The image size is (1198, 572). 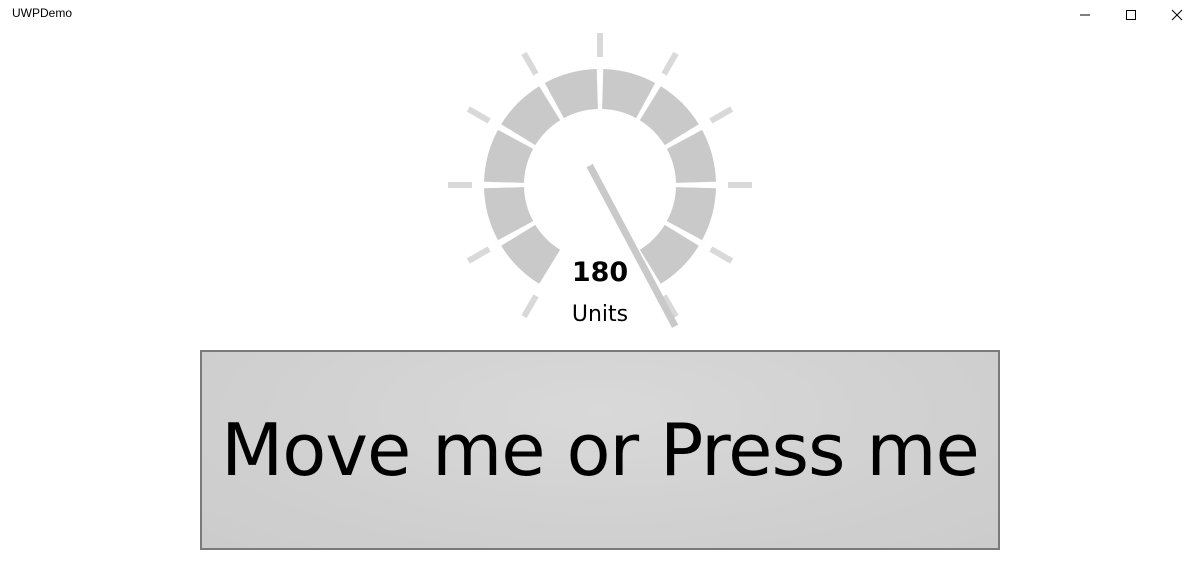 I want to click on close-button, so click(x=1176, y=15).